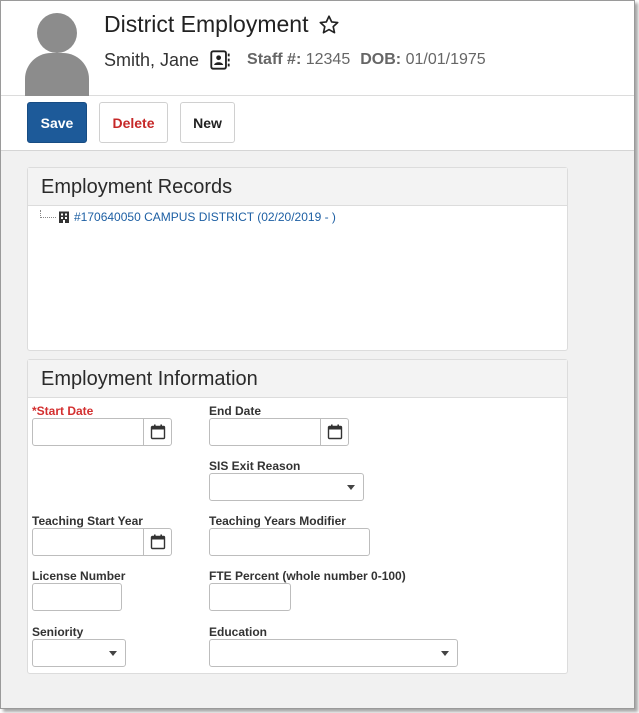 The height and width of the screenshot is (713, 639). Describe the element at coordinates (307, 590) in the screenshot. I see `fte-percent-field: FTE Percent (whole number 0-100)` at that location.